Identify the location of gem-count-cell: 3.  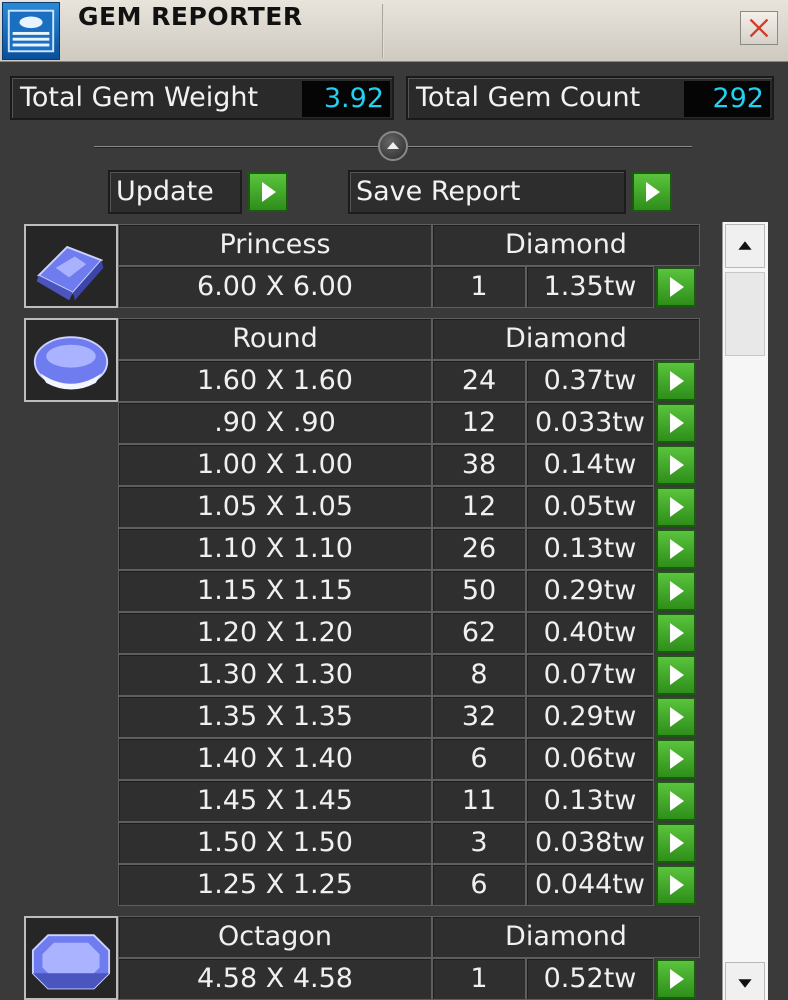
(479, 843).